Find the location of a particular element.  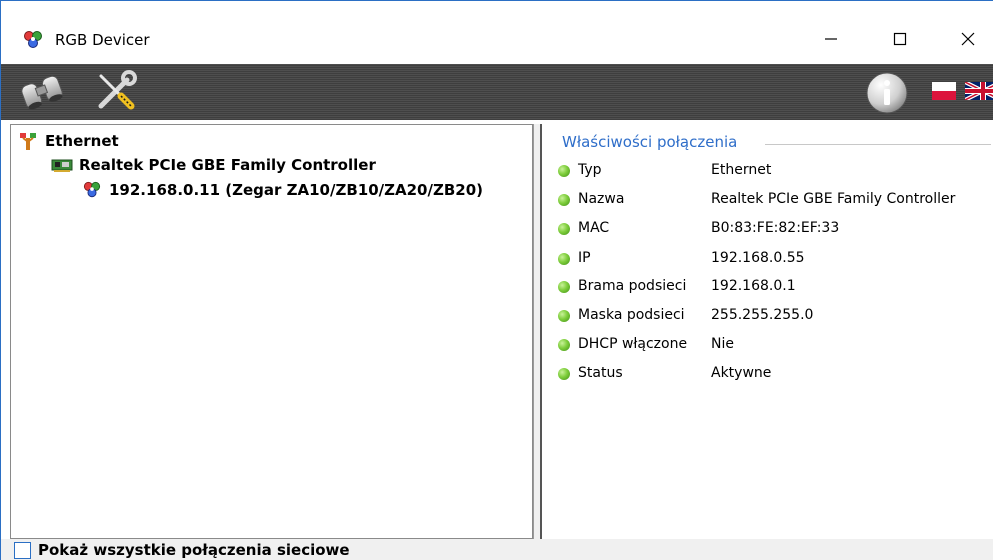

property-value: Ethernet is located at coordinates (741, 170).